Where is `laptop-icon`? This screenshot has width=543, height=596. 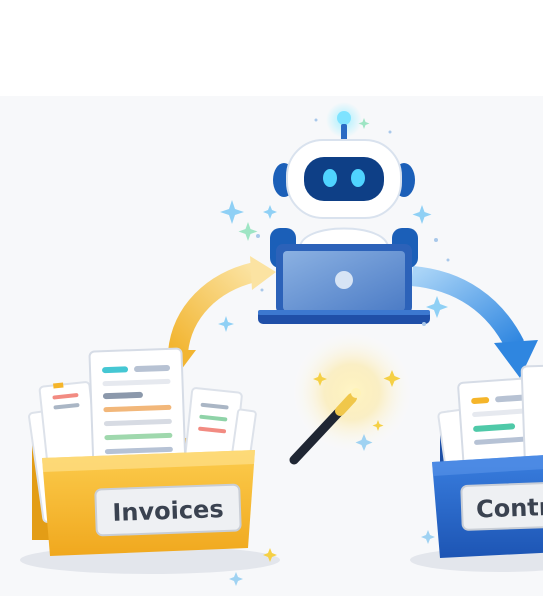 laptop-icon is located at coordinates (344, 284).